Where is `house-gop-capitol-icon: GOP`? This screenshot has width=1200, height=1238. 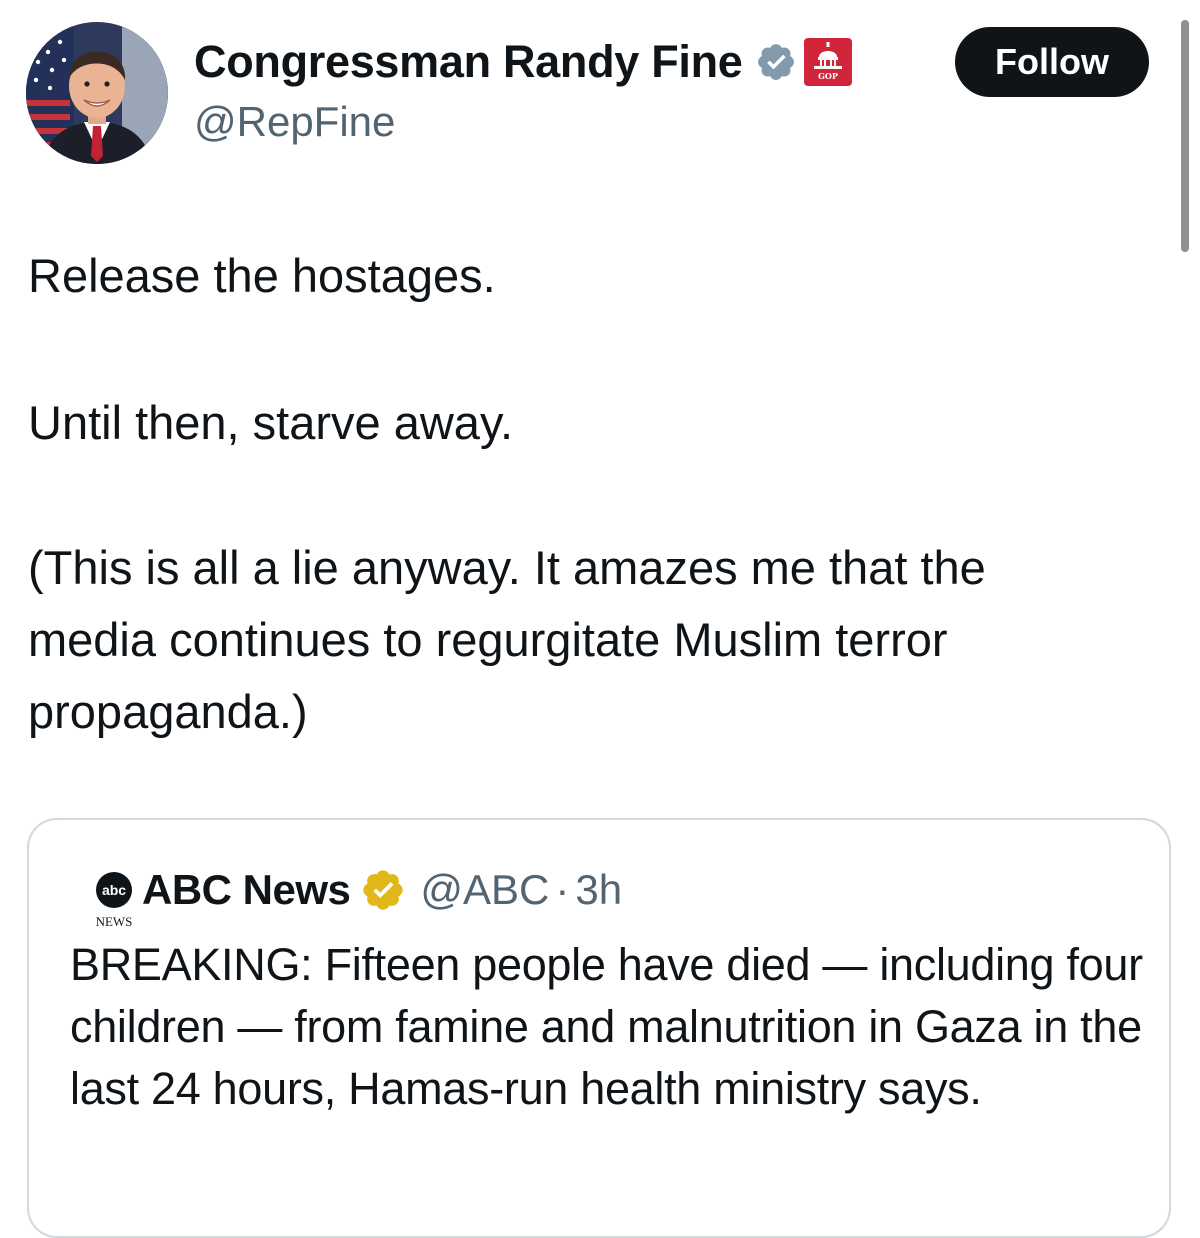 house-gop-capitol-icon: GOP is located at coordinates (828, 62).